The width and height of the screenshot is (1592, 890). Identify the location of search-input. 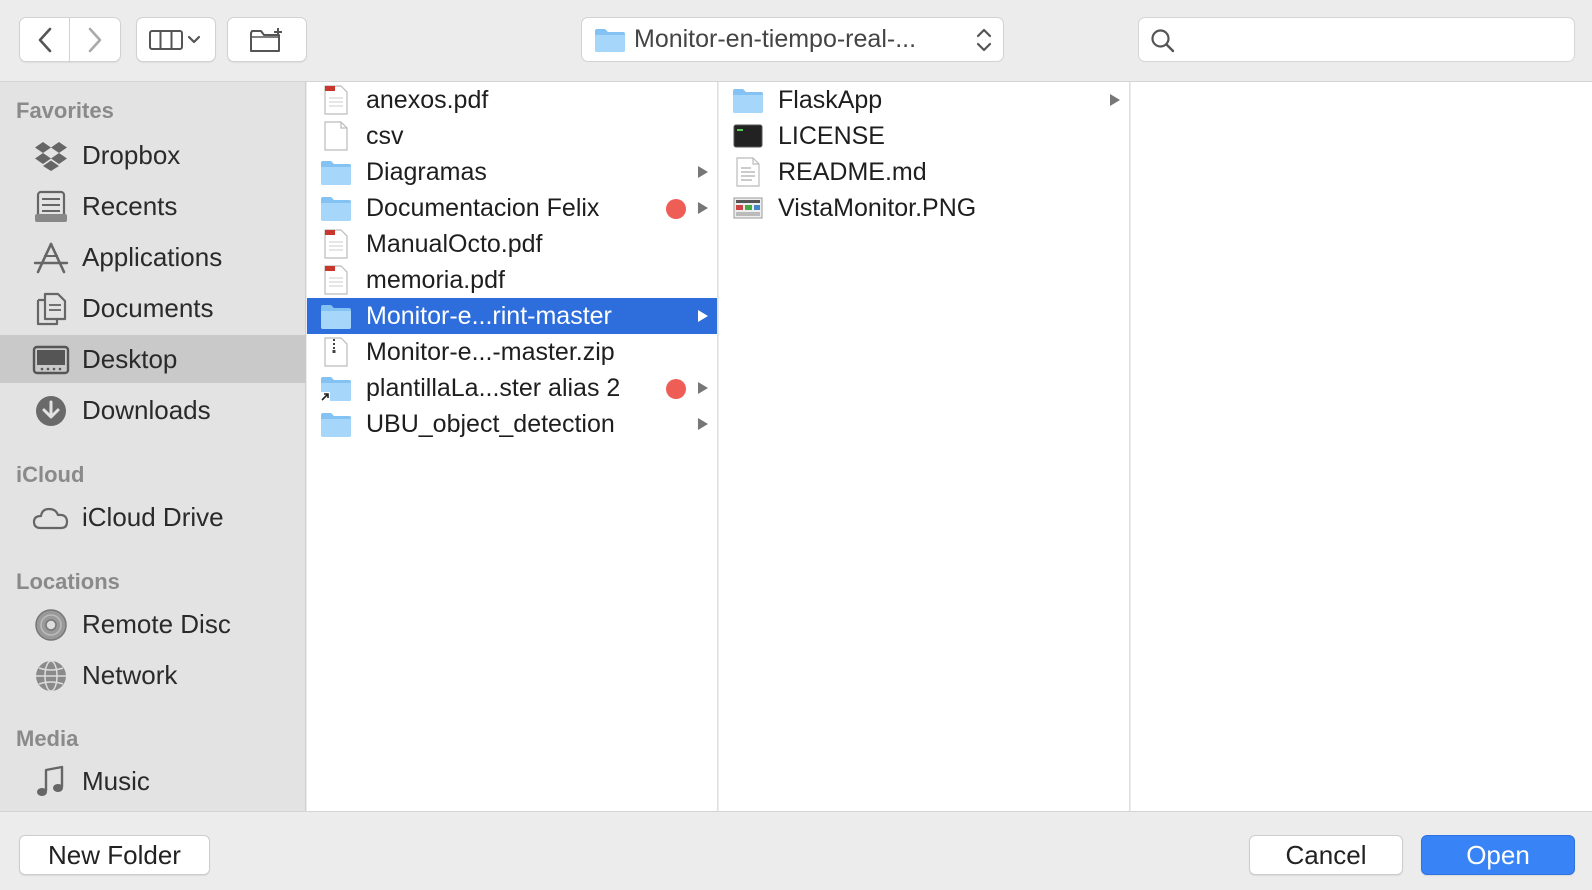
(1375, 40).